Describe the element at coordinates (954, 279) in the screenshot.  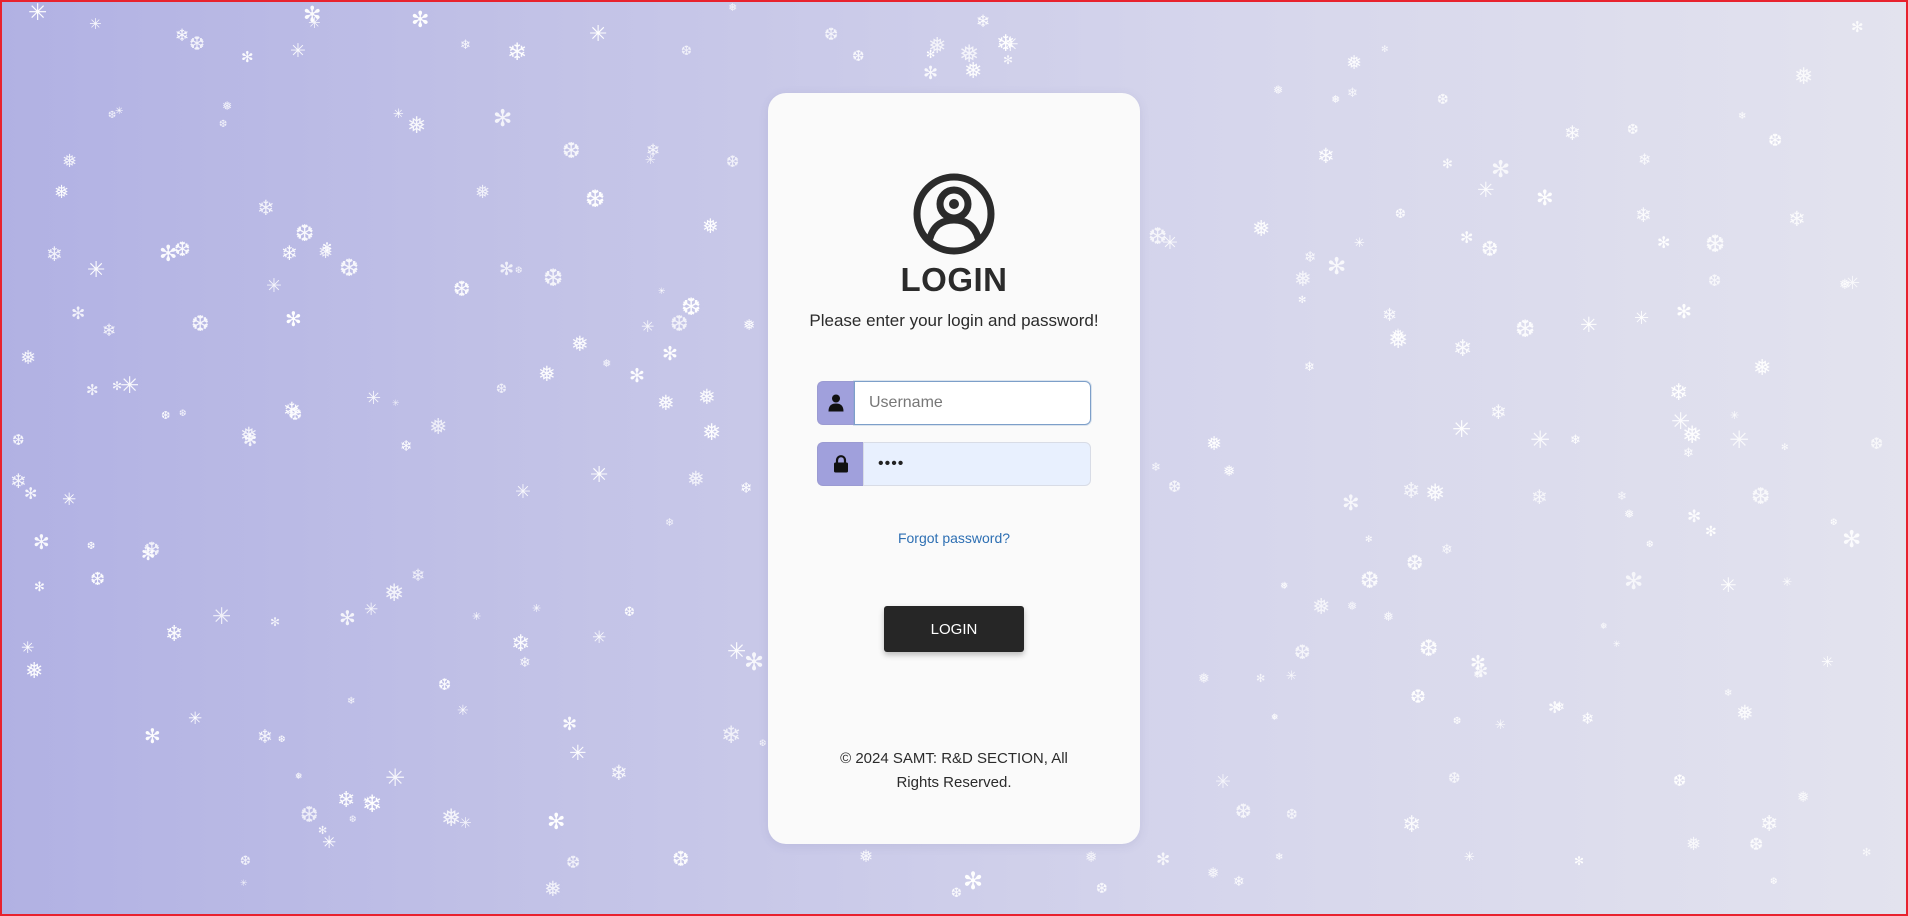
I see `page-title: LOGIN` at that location.